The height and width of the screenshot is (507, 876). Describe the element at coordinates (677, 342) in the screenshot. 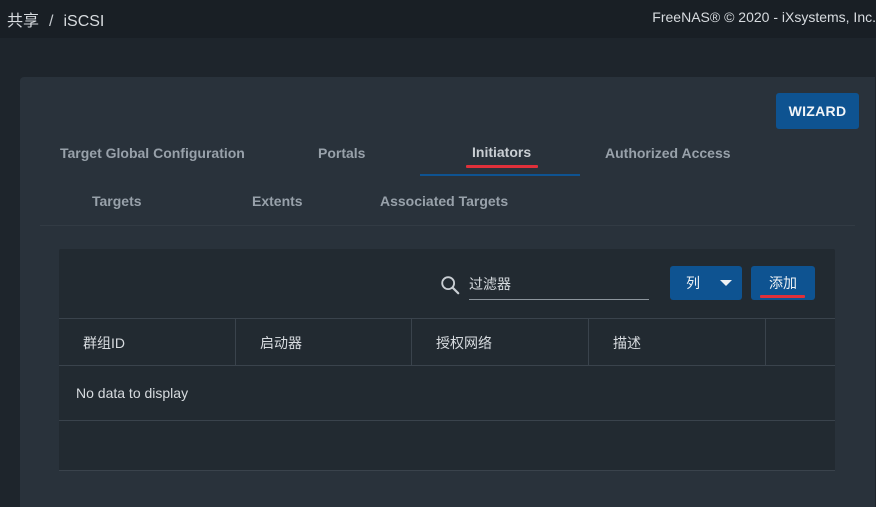

I see `column-header-description: 描述` at that location.